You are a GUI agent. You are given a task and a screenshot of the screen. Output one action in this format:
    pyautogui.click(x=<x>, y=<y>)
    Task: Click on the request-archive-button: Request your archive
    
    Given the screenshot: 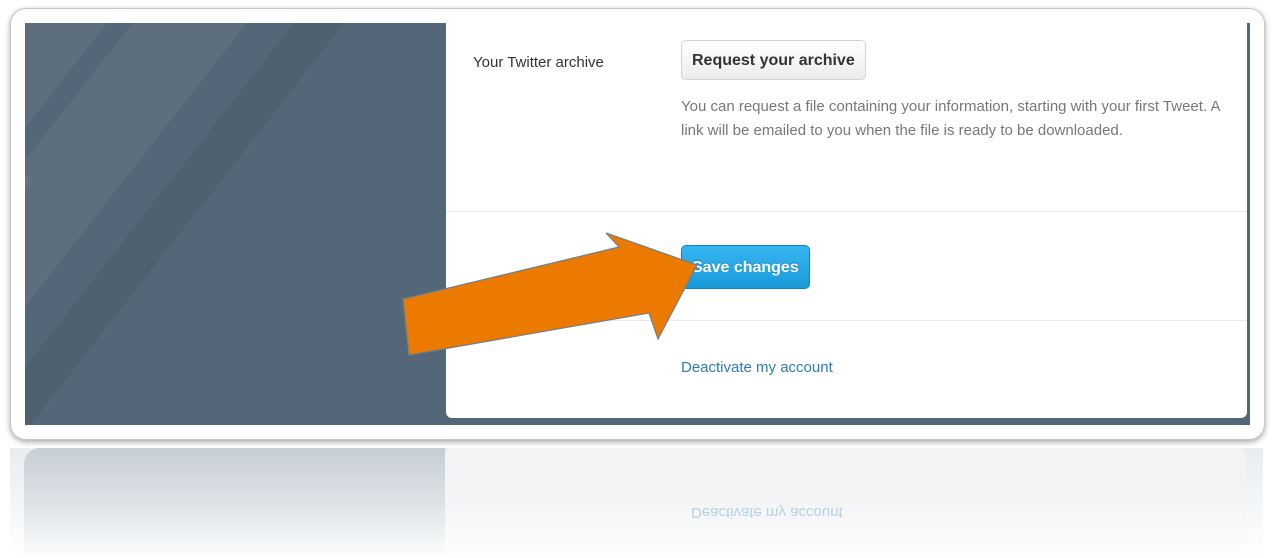 What is the action you would take?
    pyautogui.click(x=773, y=60)
    